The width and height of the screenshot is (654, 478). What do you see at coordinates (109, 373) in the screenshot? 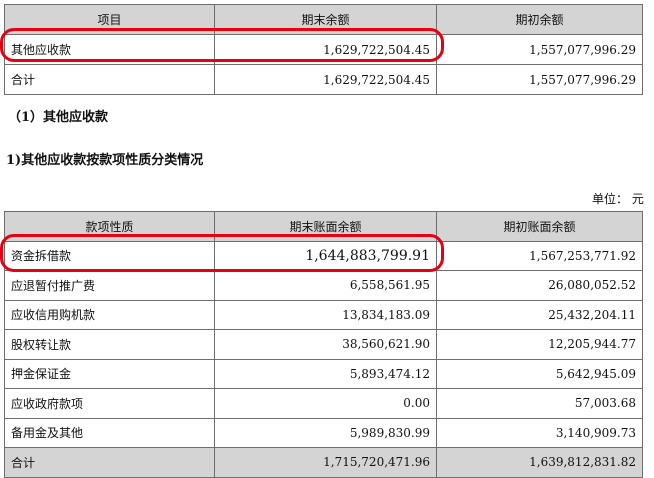
I see `row-label: 押金保证金` at bounding box center [109, 373].